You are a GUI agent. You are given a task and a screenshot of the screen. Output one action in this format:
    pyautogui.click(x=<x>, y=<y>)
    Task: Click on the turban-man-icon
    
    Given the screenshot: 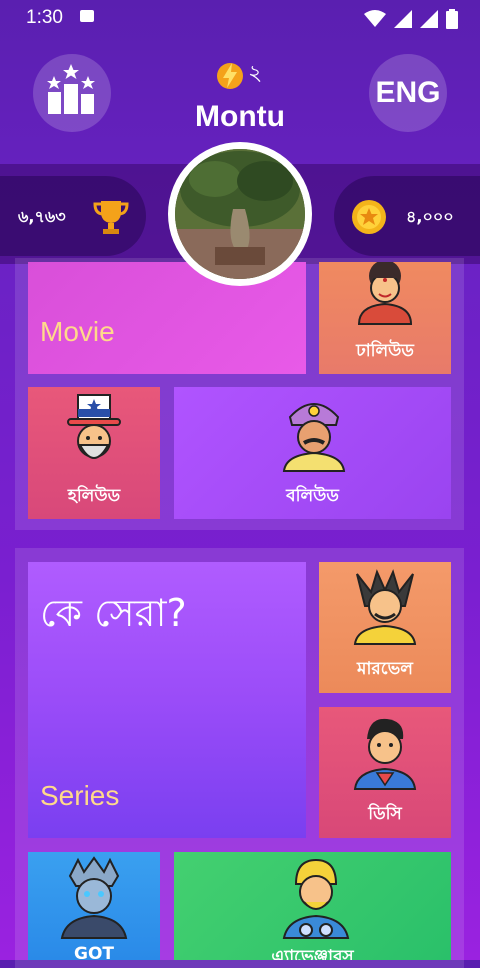 What is the action you would take?
    pyautogui.click(x=314, y=437)
    